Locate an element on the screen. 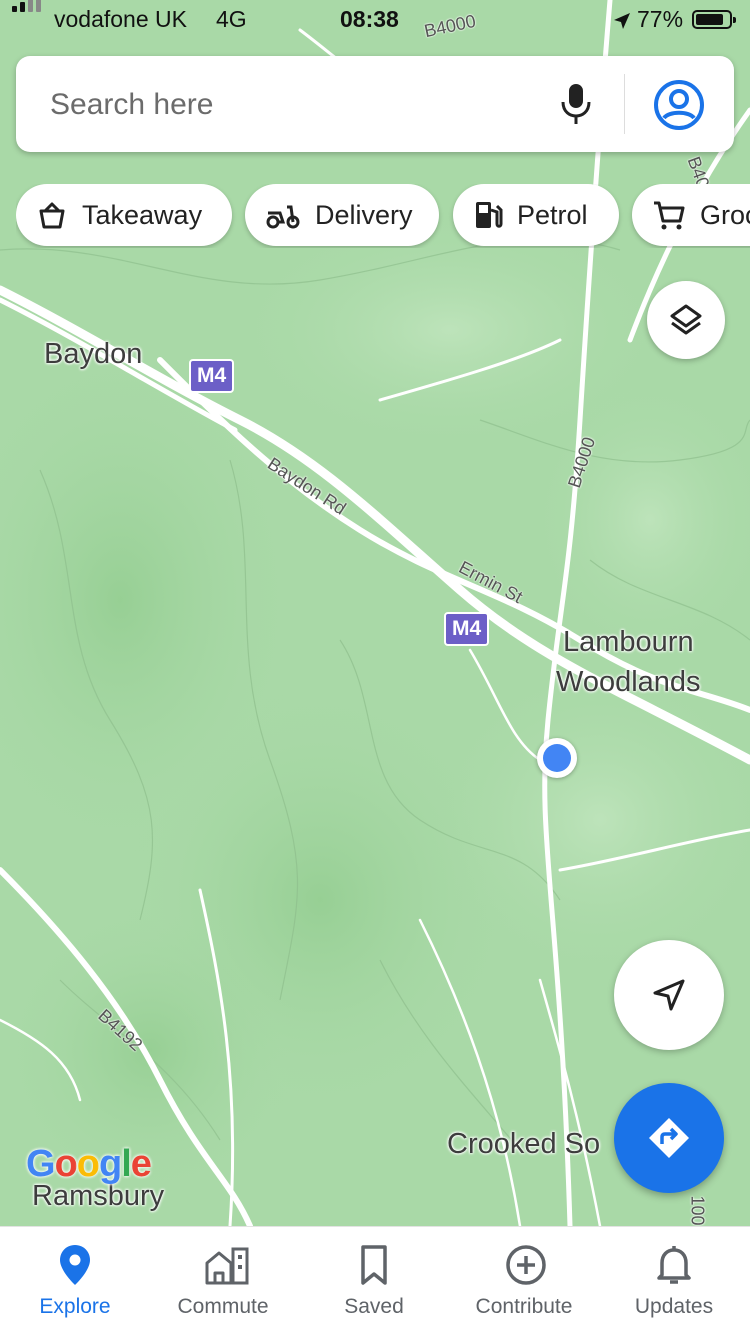  bookmark-icon is located at coordinates (374, 1265).